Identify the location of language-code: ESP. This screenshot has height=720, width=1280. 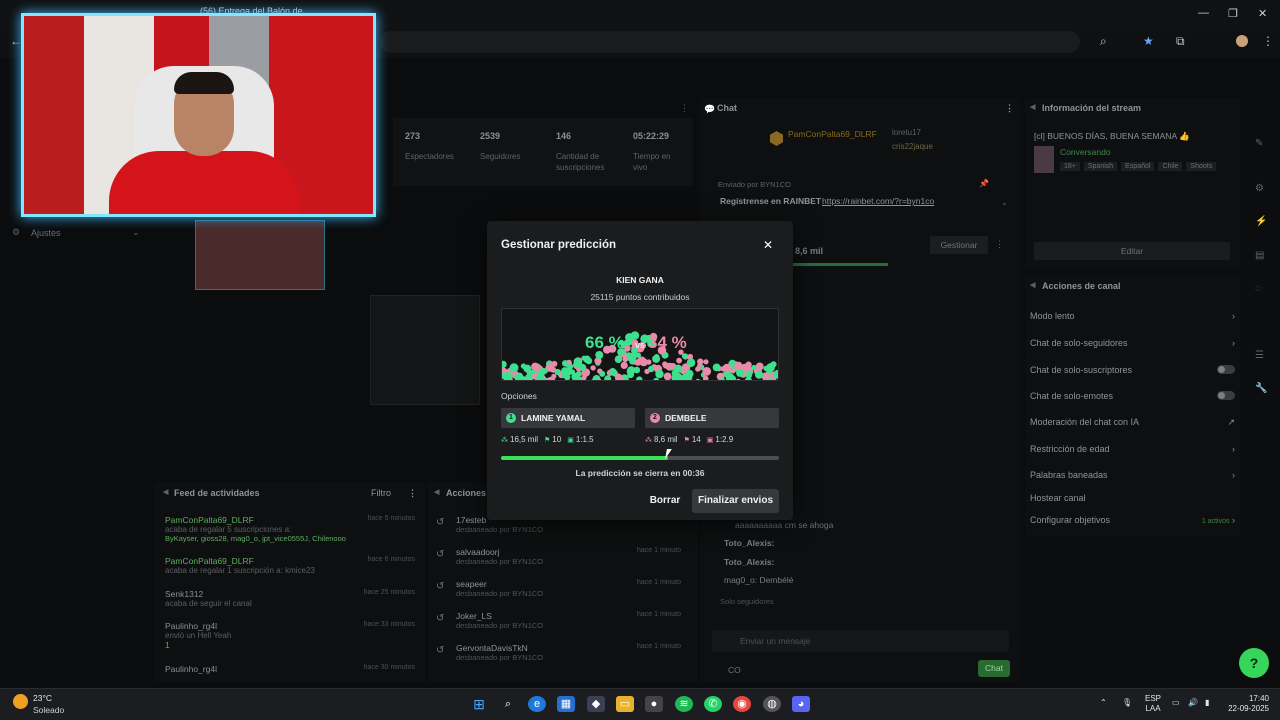
(1153, 698).